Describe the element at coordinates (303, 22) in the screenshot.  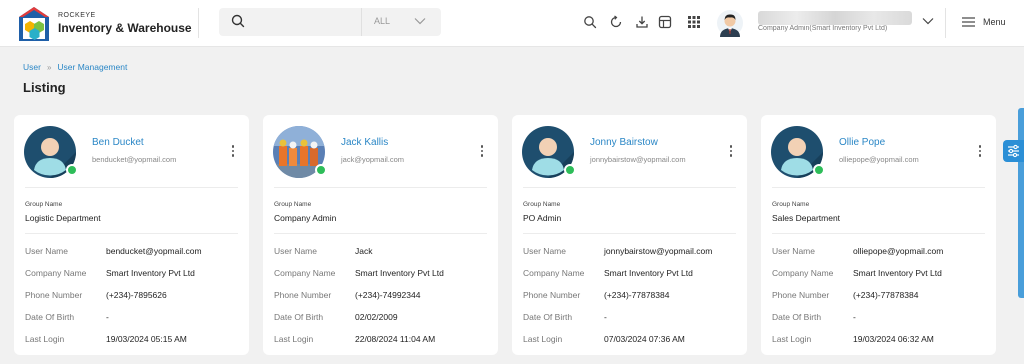
I see `search-input` at that location.